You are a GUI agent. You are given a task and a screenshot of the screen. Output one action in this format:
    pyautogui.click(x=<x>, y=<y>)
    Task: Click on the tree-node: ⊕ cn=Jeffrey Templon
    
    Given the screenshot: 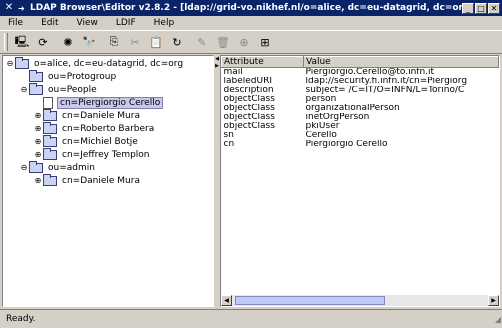 What is the action you would take?
    pyautogui.click(x=92, y=154)
    